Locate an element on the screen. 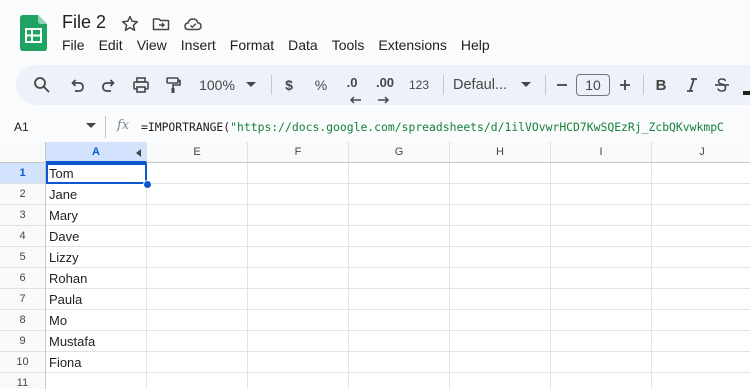  text-color-icon is located at coordinates (746, 93).